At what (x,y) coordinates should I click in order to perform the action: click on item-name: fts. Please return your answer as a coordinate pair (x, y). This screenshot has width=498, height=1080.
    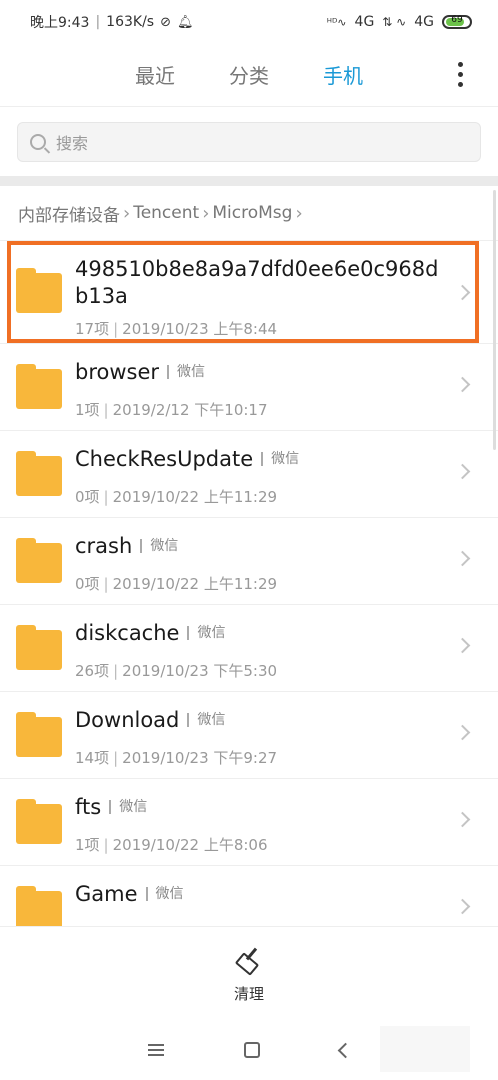
    Looking at the image, I should click on (88, 807).